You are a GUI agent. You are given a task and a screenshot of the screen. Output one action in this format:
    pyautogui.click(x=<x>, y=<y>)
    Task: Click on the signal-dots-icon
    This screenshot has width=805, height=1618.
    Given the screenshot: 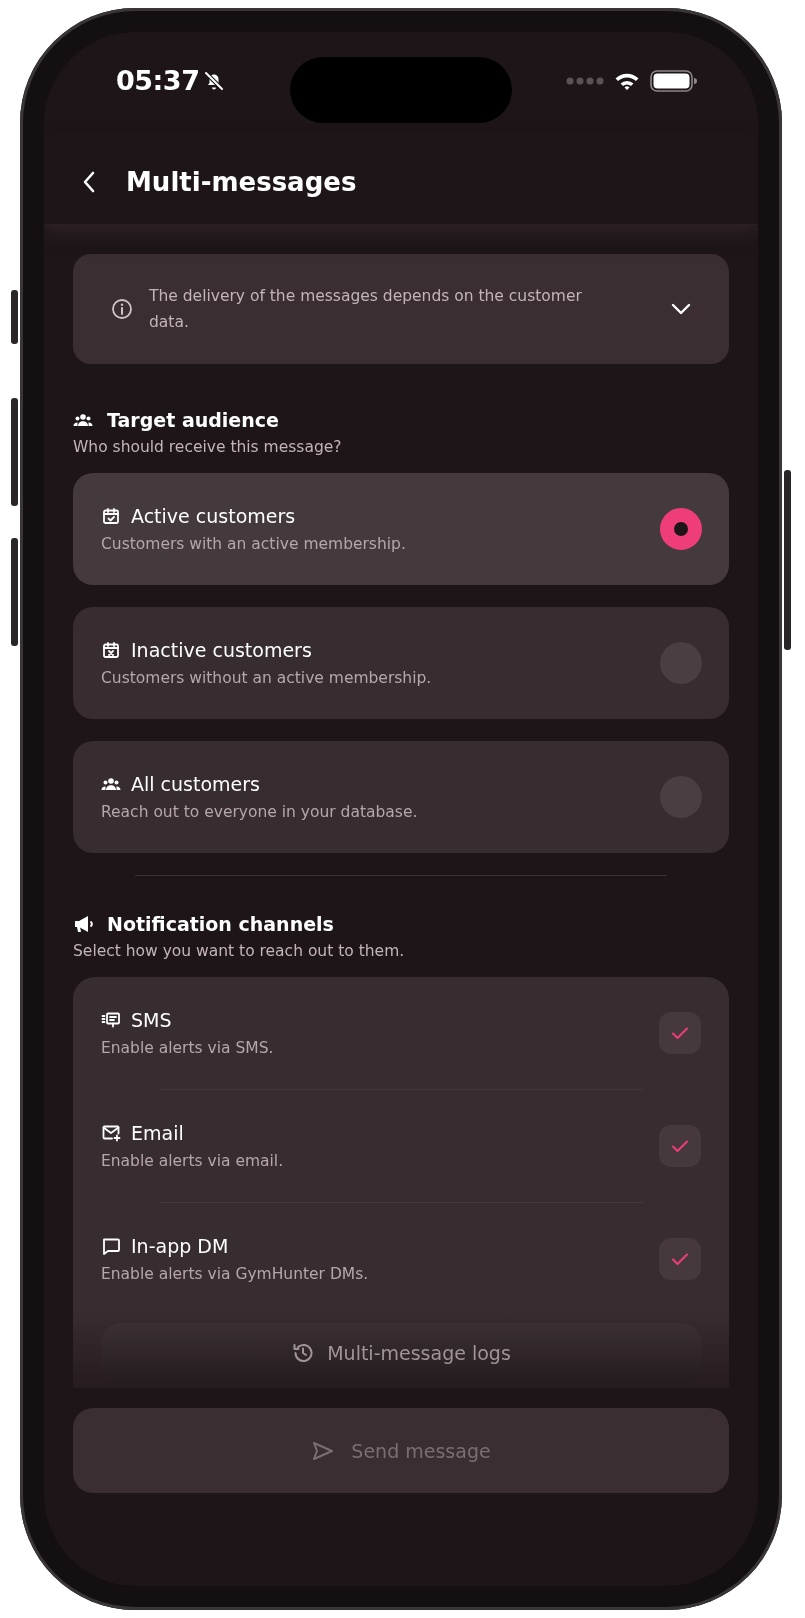 What is the action you would take?
    pyautogui.click(x=585, y=80)
    